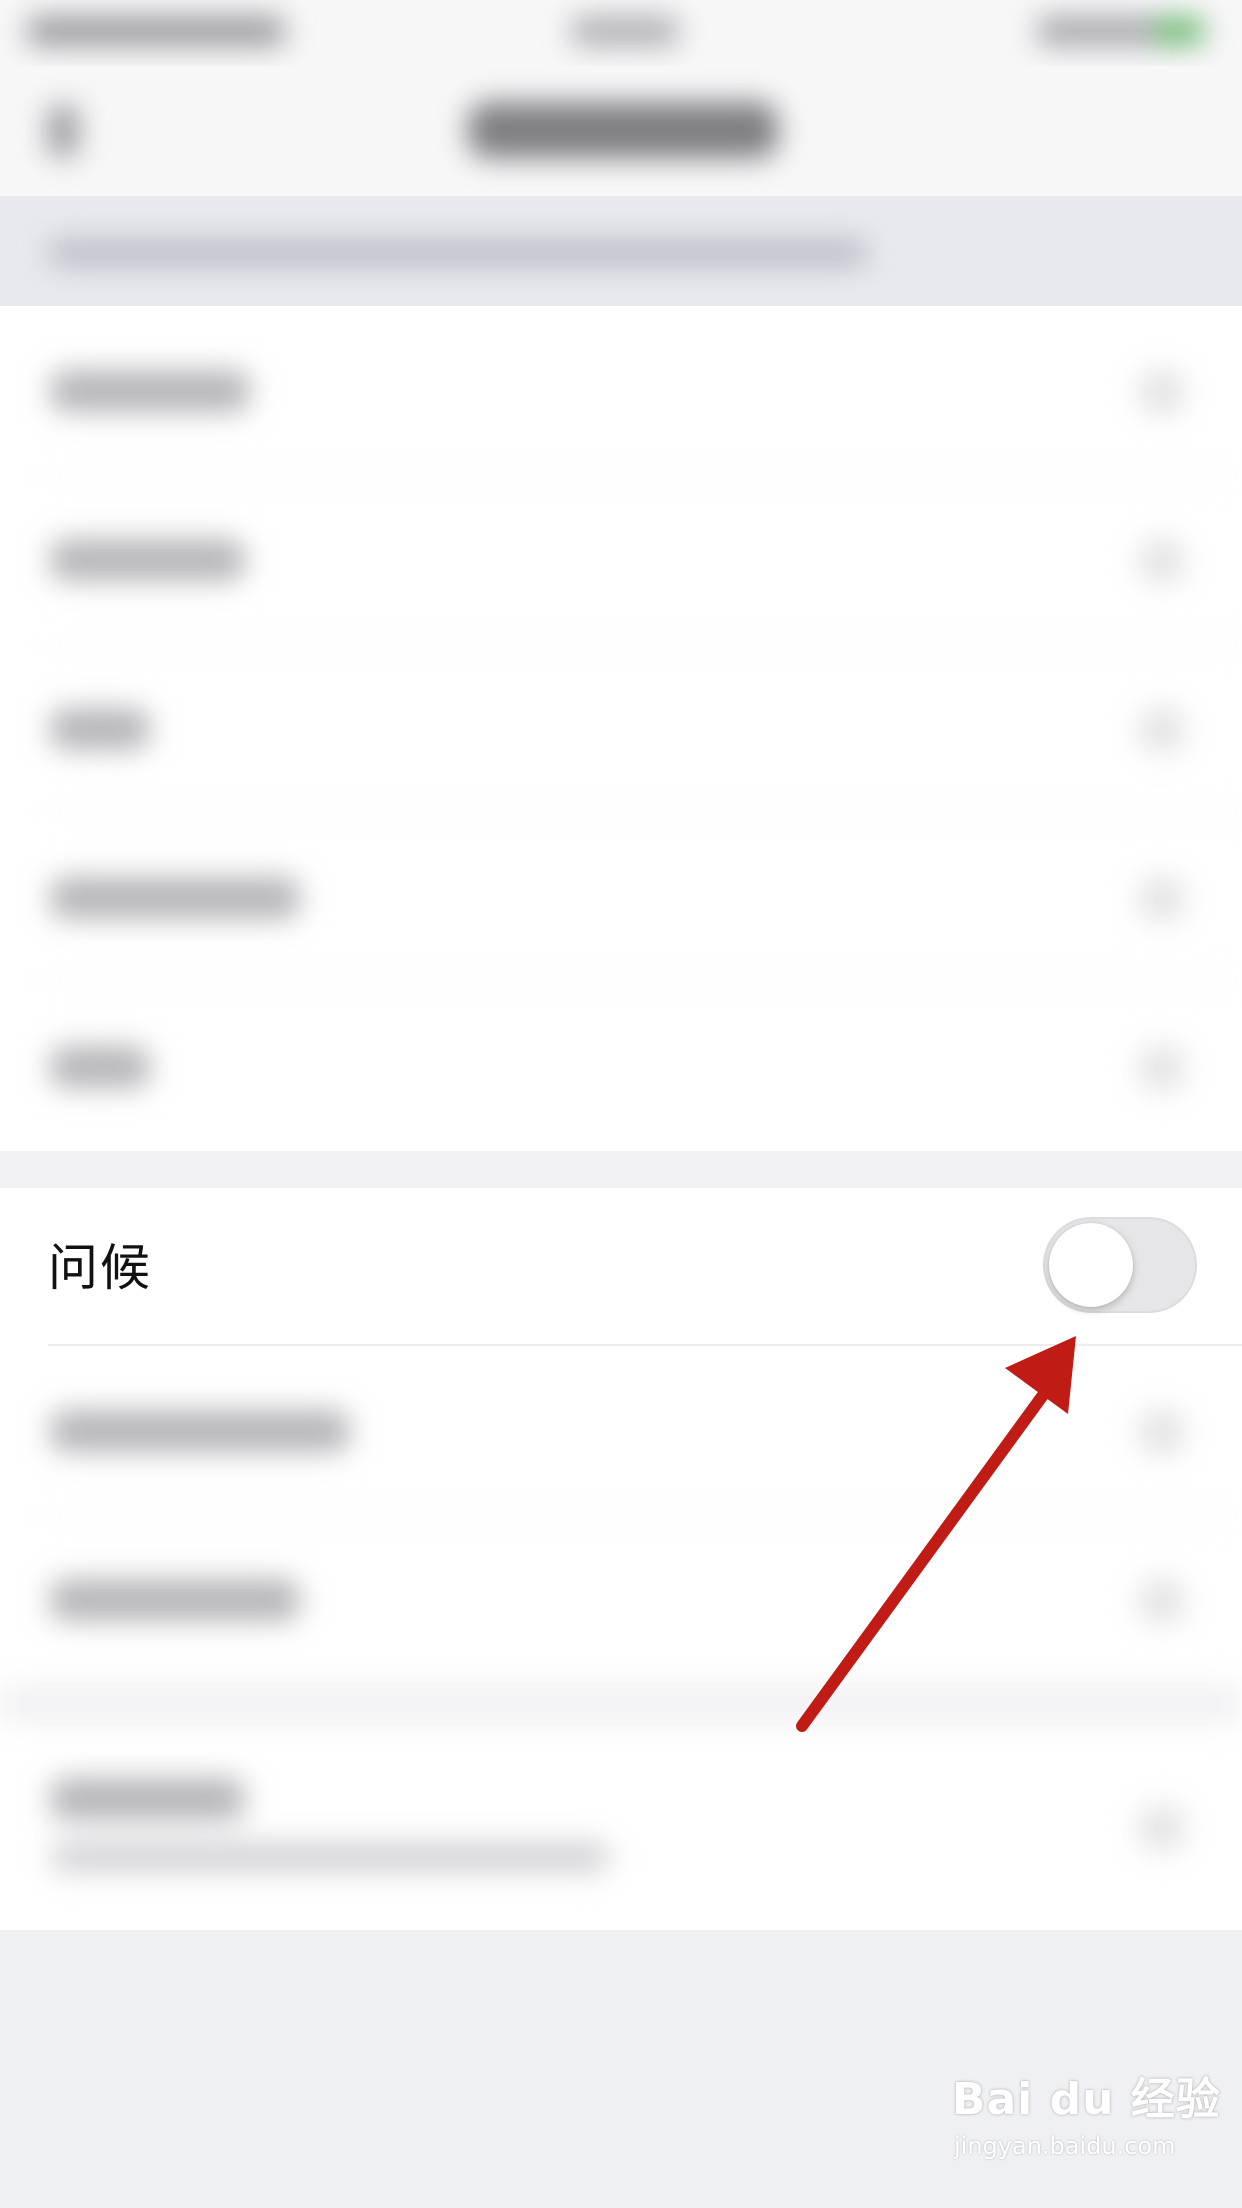 The width and height of the screenshot is (1242, 2208). I want to click on status-bar, so click(621, 33).